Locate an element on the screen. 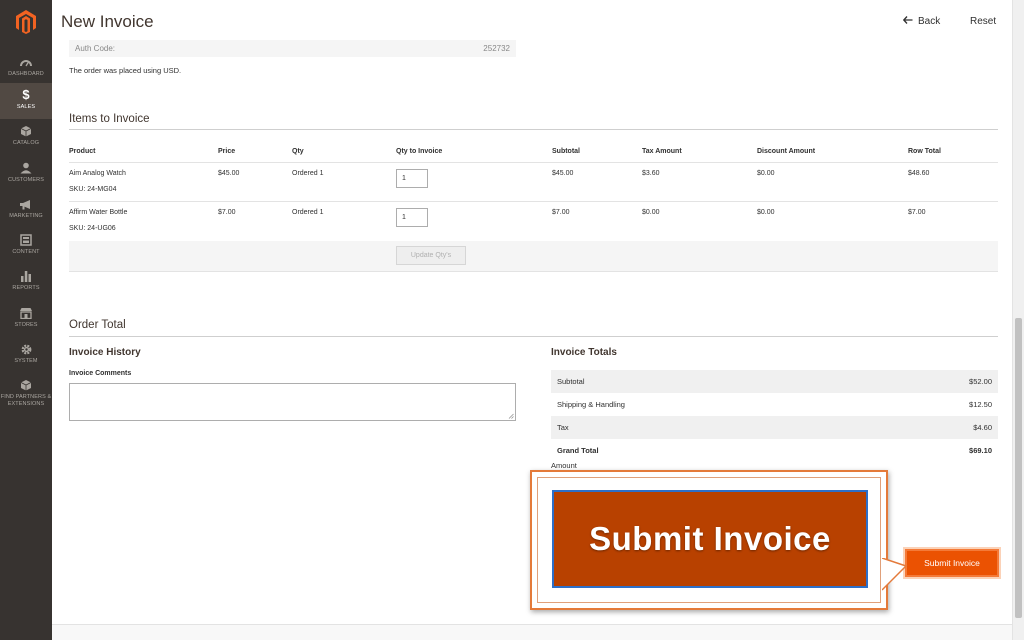 The image size is (1024, 640). totals-label: Grand Total is located at coordinates (578, 450).